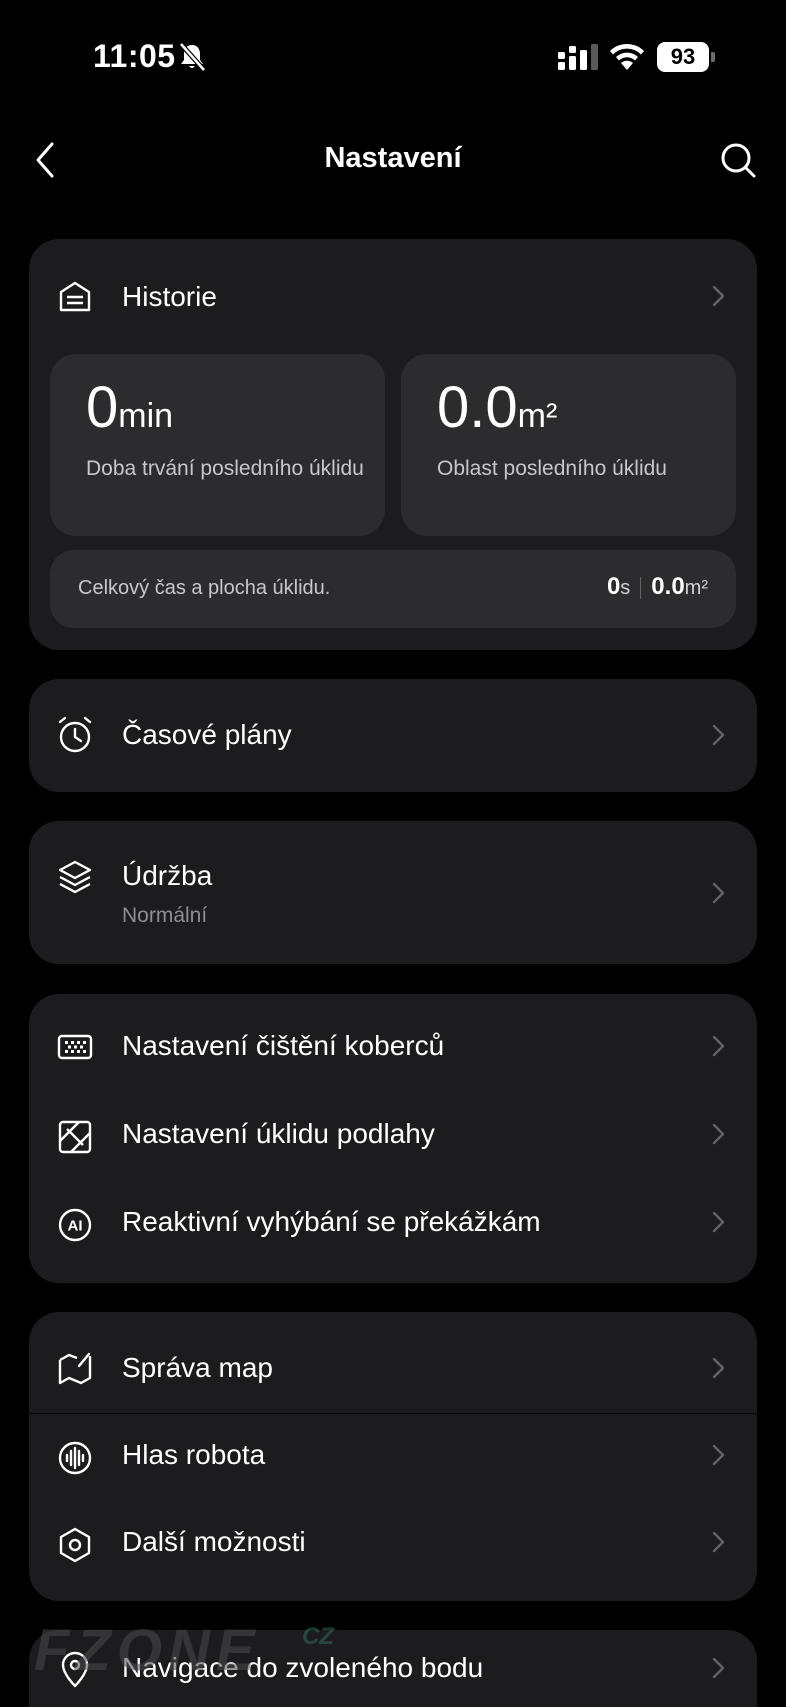 The image size is (786, 1707). I want to click on wifi-icon, so click(627, 56).